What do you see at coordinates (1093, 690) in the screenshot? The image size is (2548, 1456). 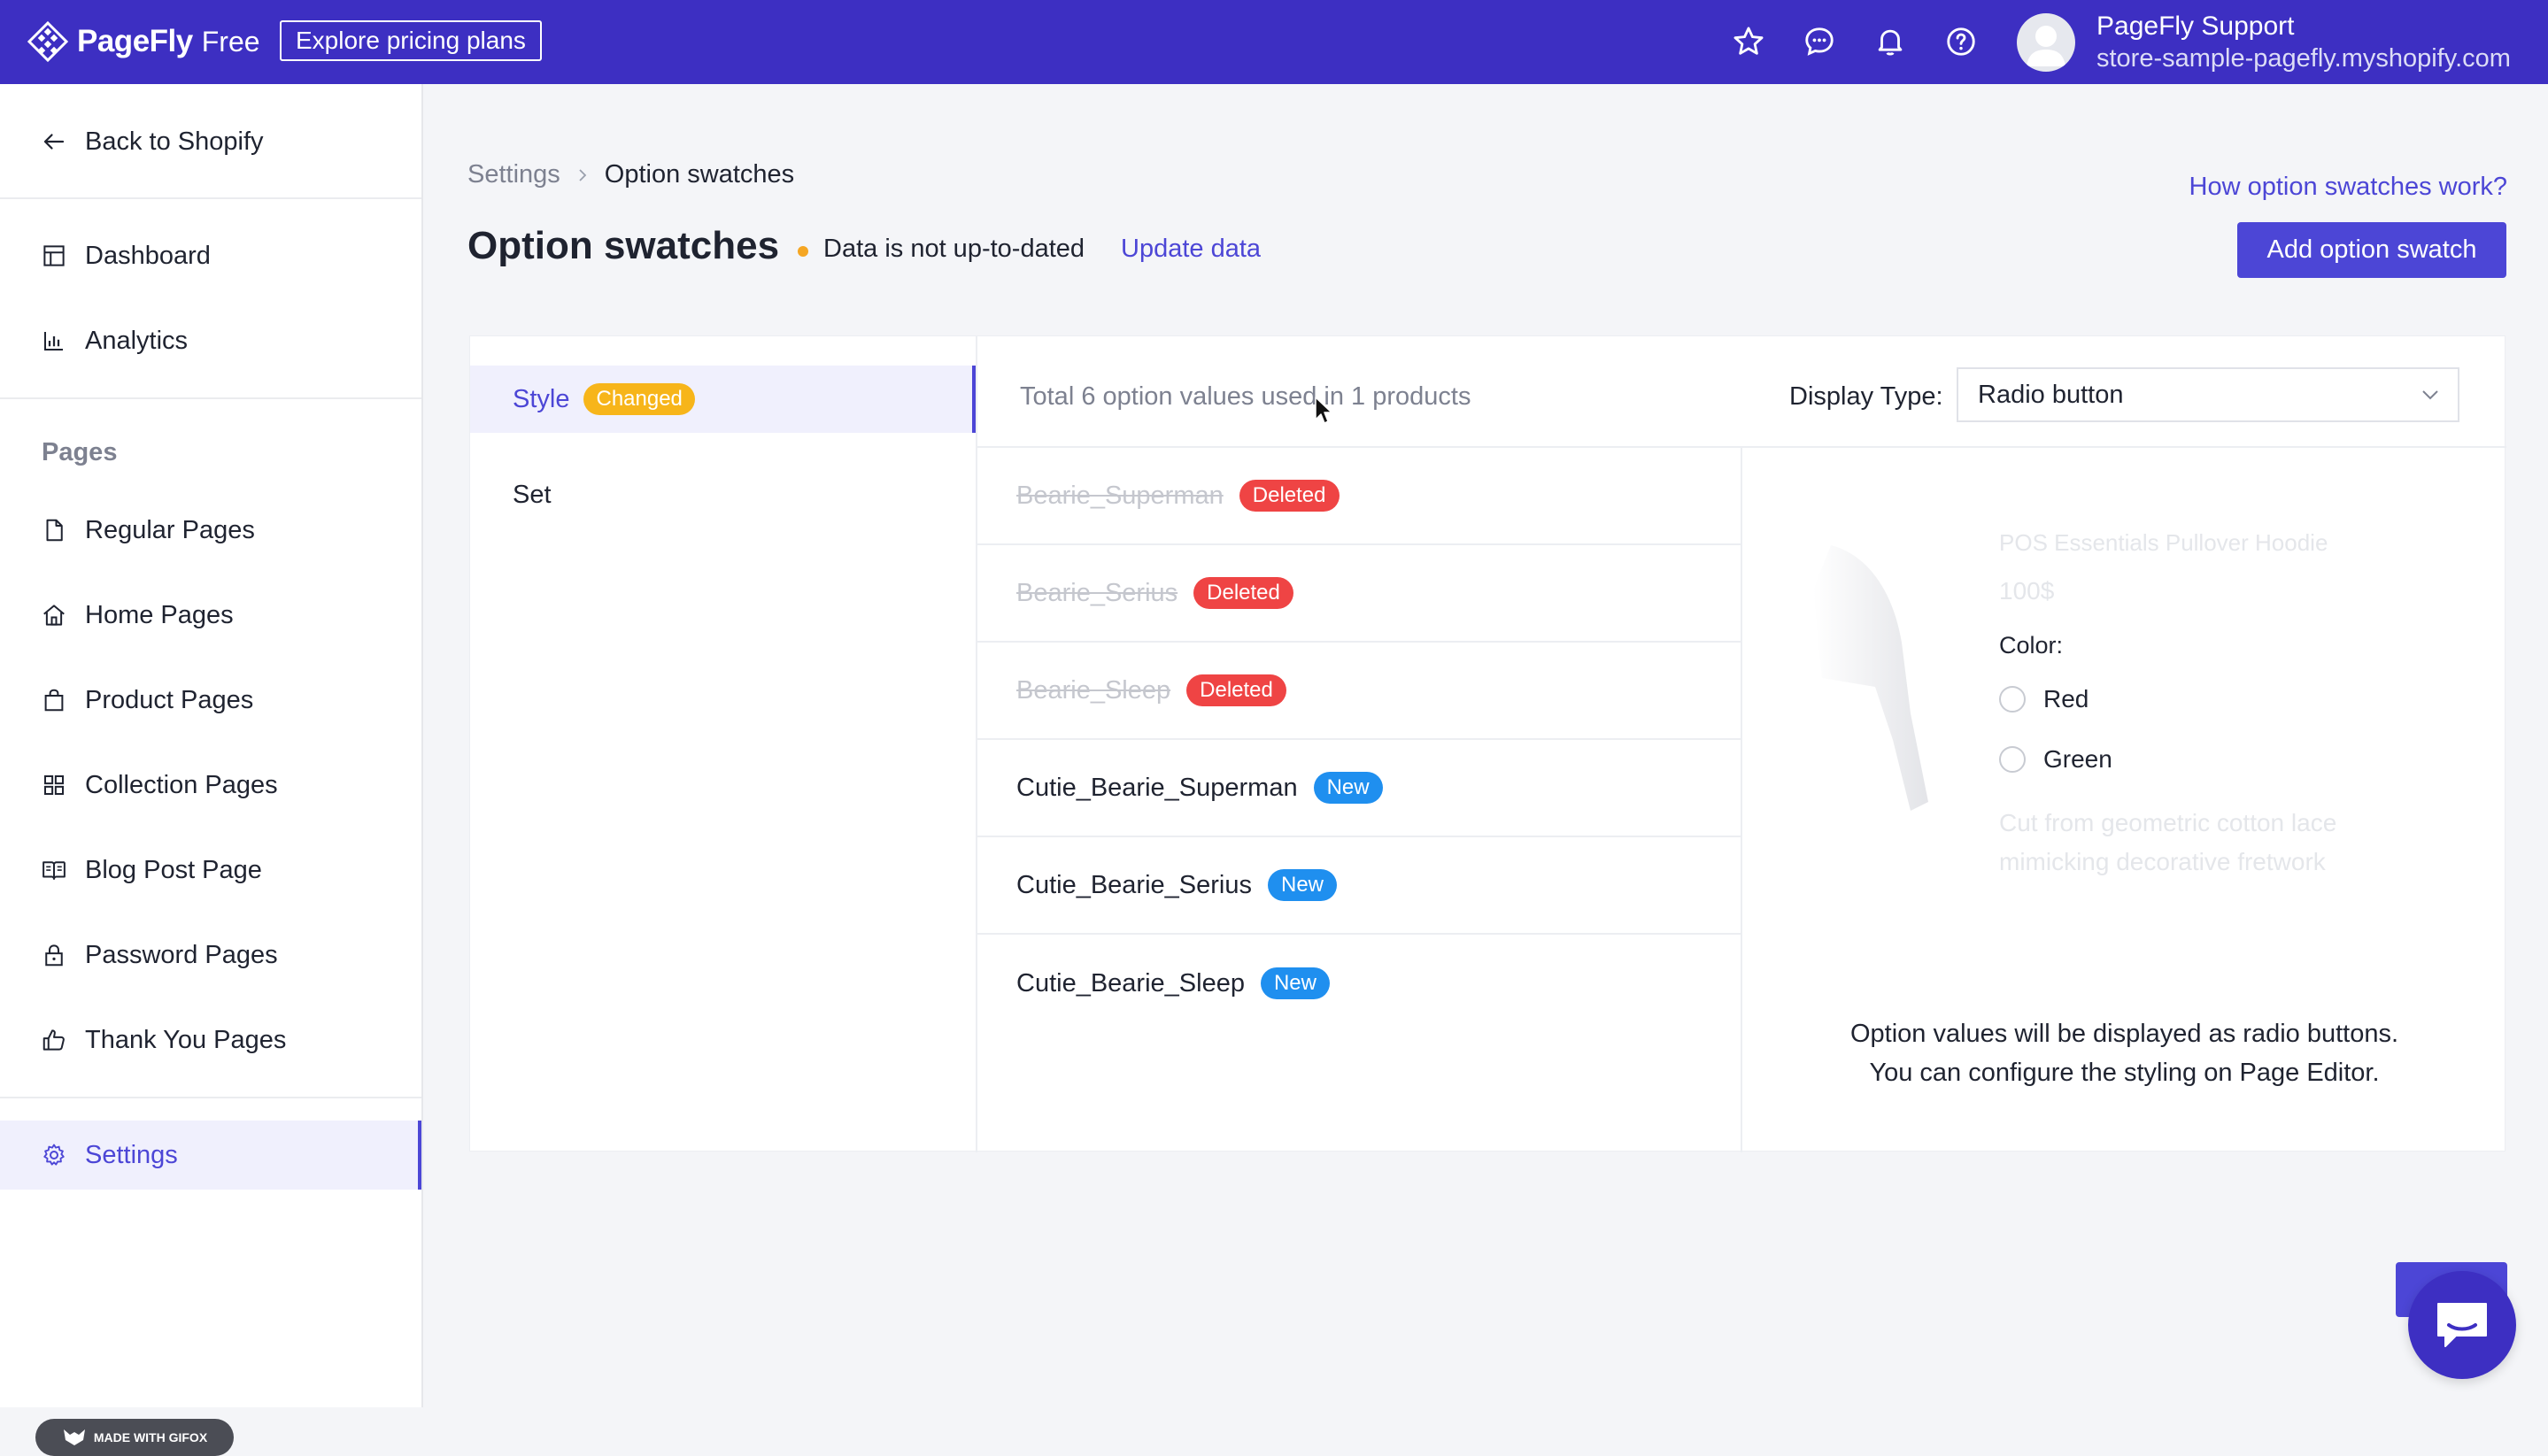 I see `option-value-name: Bearie_Sleep` at bounding box center [1093, 690].